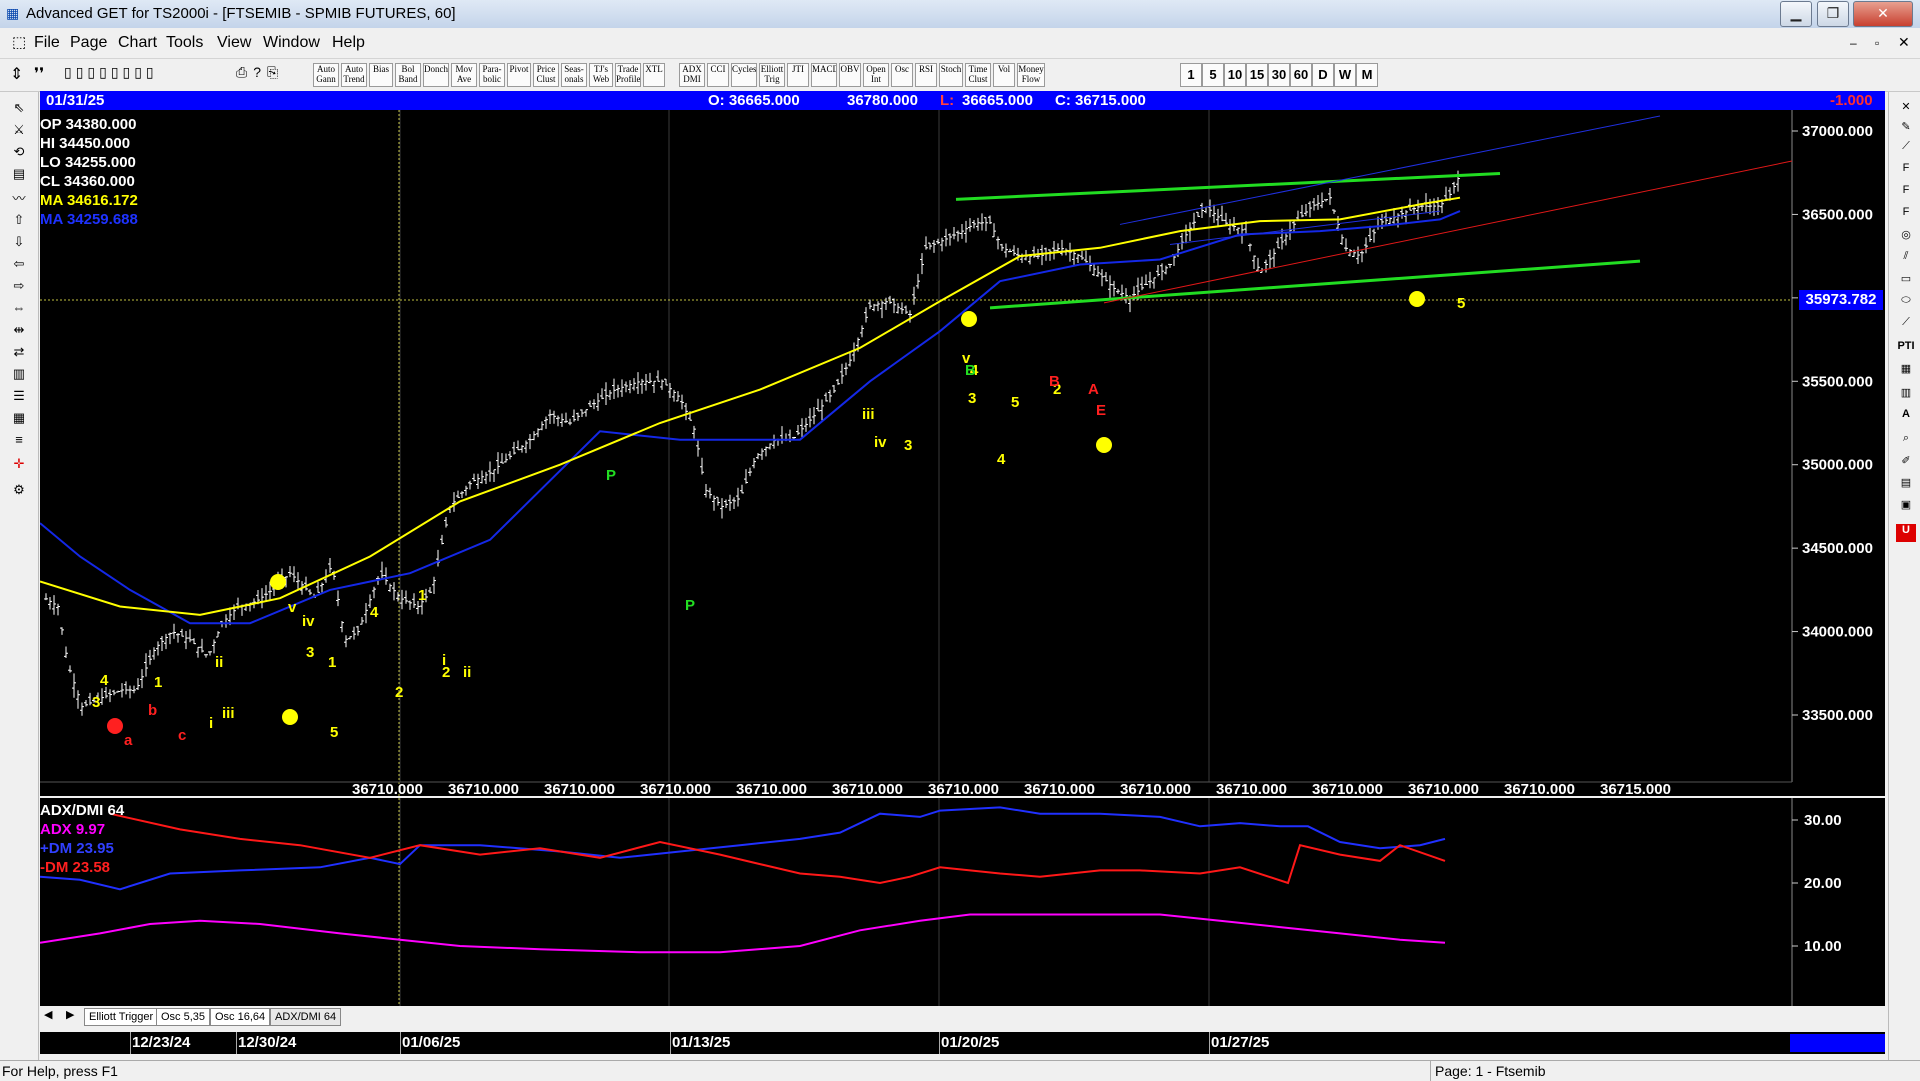 This screenshot has height=1081, width=1920. I want to click on mdi-restore-button: ▫, so click(1877, 43).